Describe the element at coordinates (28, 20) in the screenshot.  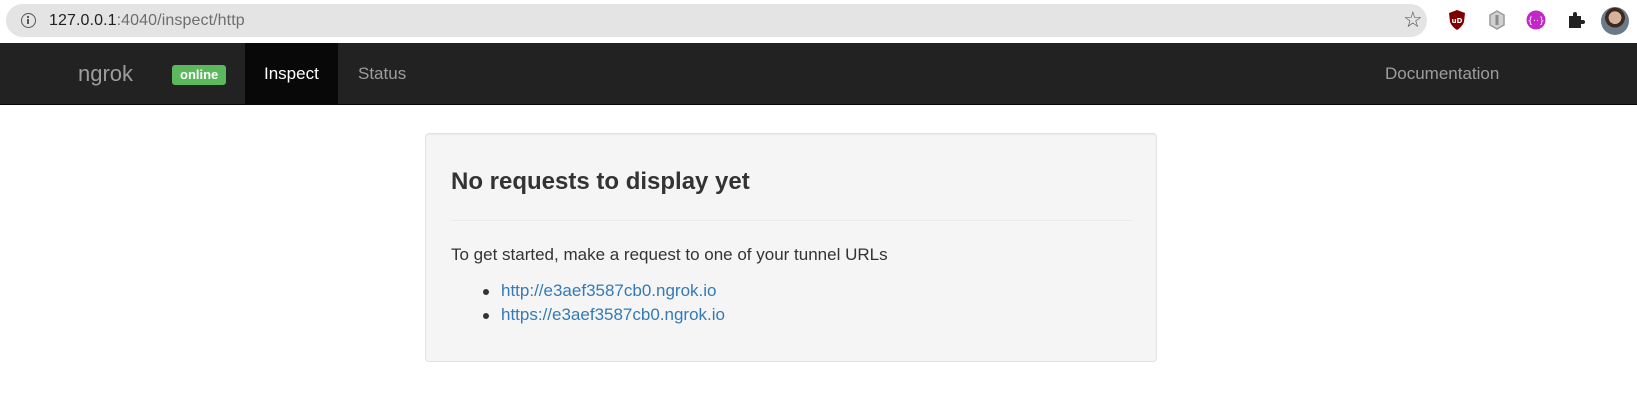
I see `info-icon` at that location.